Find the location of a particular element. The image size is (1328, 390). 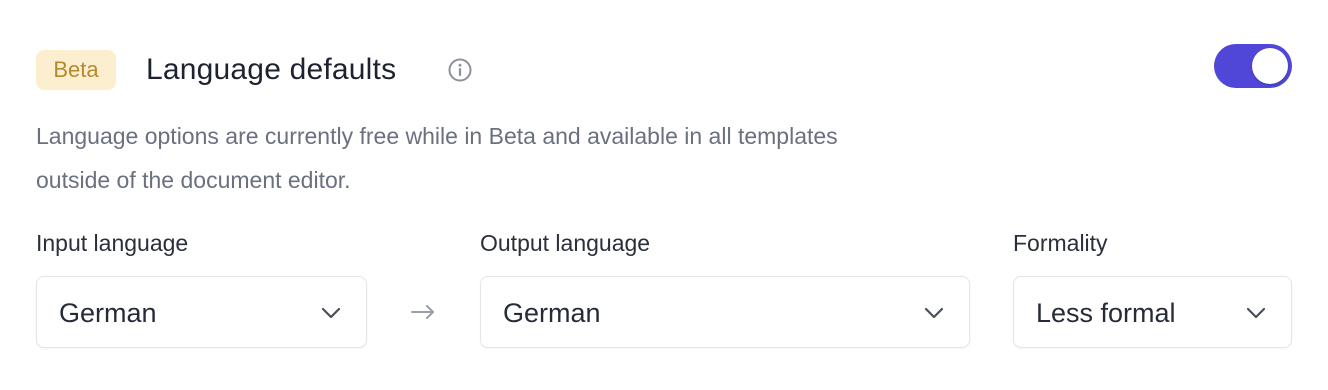

output-language-select: German is located at coordinates (725, 312).